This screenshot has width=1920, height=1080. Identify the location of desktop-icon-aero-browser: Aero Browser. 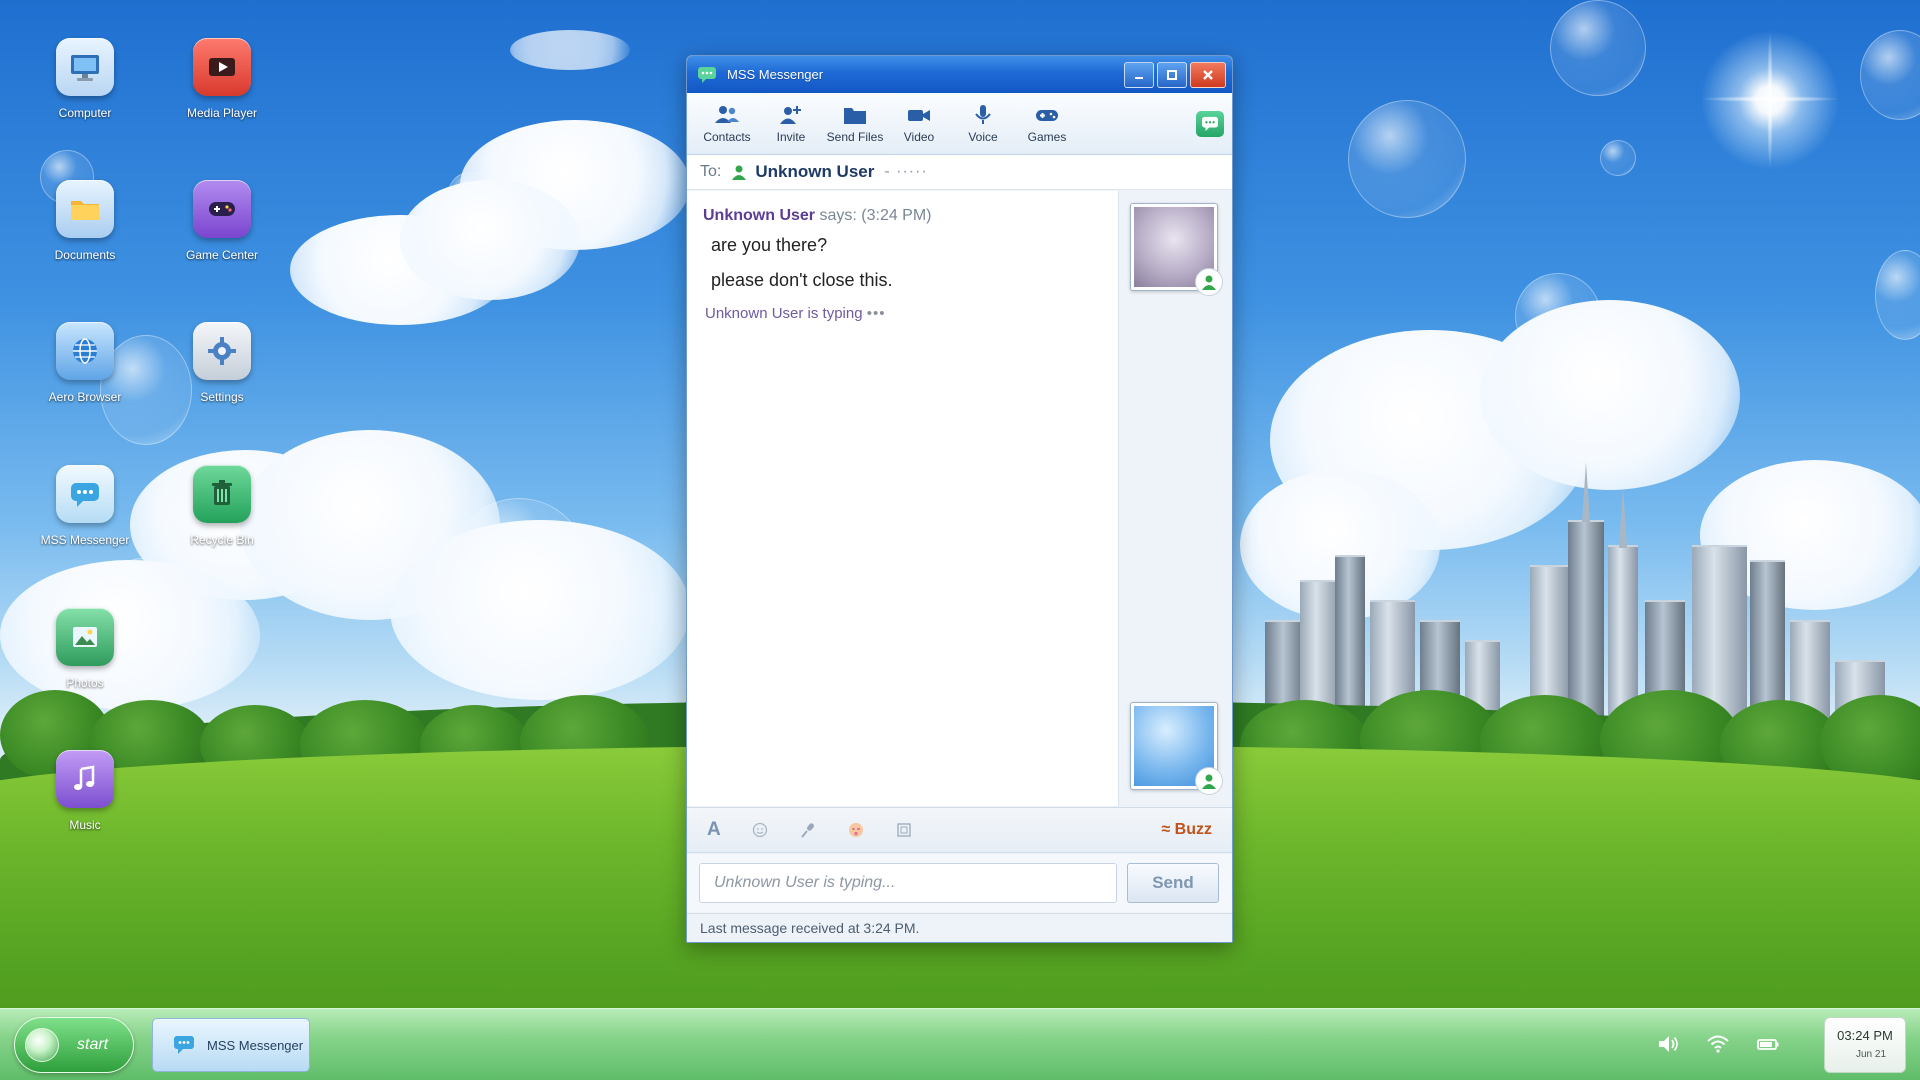
(85, 363).